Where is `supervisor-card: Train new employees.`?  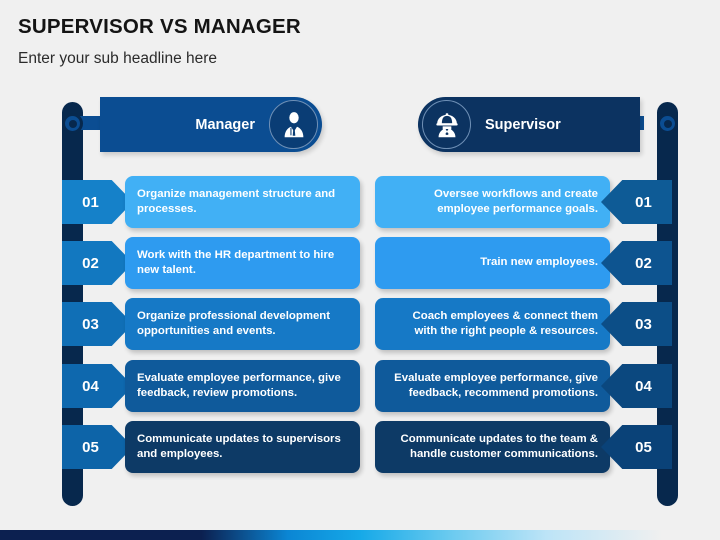 supervisor-card: Train new employees. is located at coordinates (492, 263).